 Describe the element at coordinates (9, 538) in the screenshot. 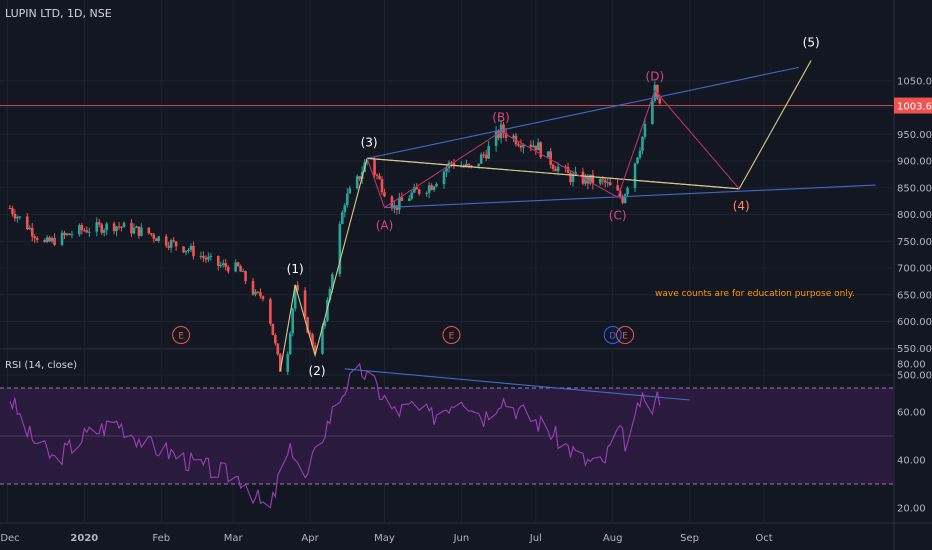

I see `x-tick-label: Dec` at that location.